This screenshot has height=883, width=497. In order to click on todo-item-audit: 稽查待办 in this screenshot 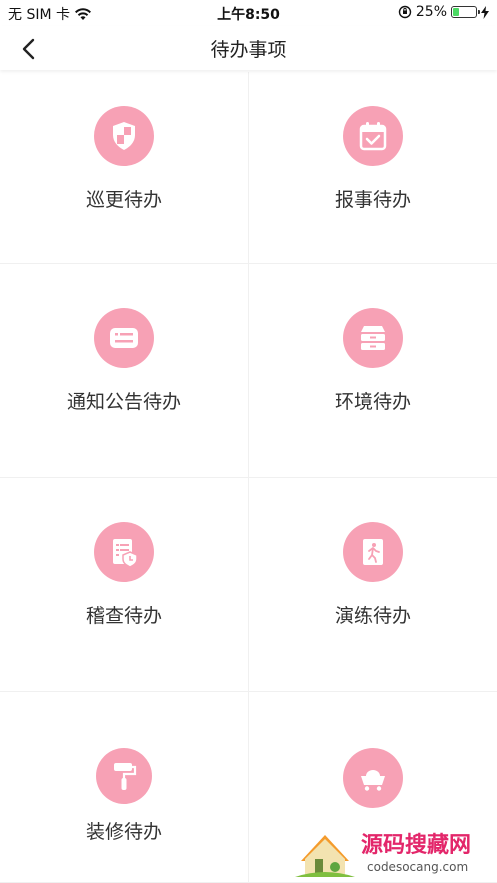, I will do `click(124, 585)`.